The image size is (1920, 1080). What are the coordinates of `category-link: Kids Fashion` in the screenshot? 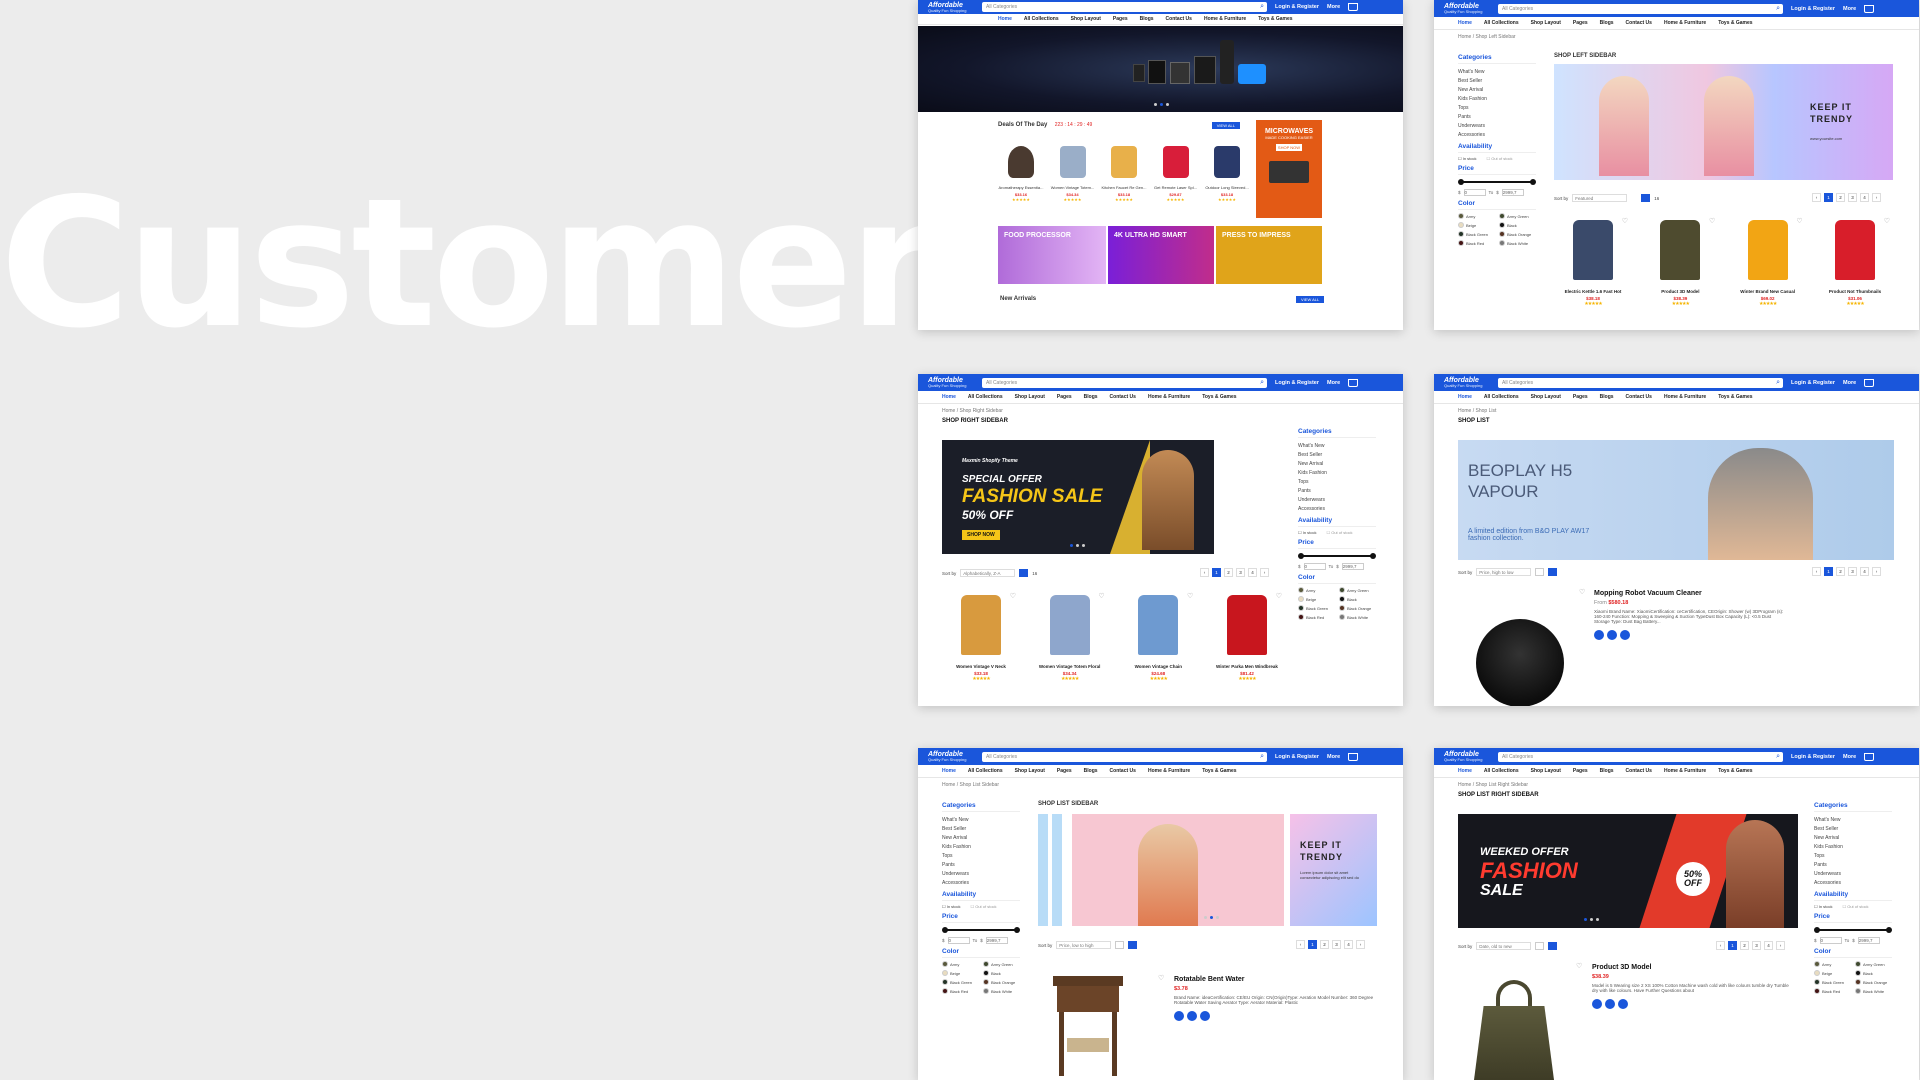 It's located at (1497, 98).